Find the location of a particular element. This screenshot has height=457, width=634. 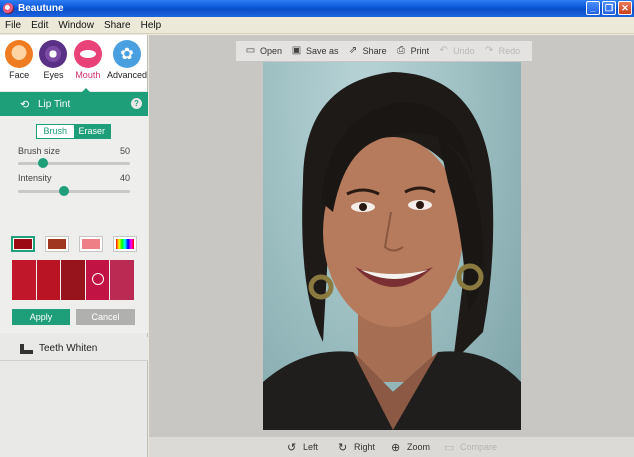

redo-button: ↷ Redo is located at coordinates (501, 51).